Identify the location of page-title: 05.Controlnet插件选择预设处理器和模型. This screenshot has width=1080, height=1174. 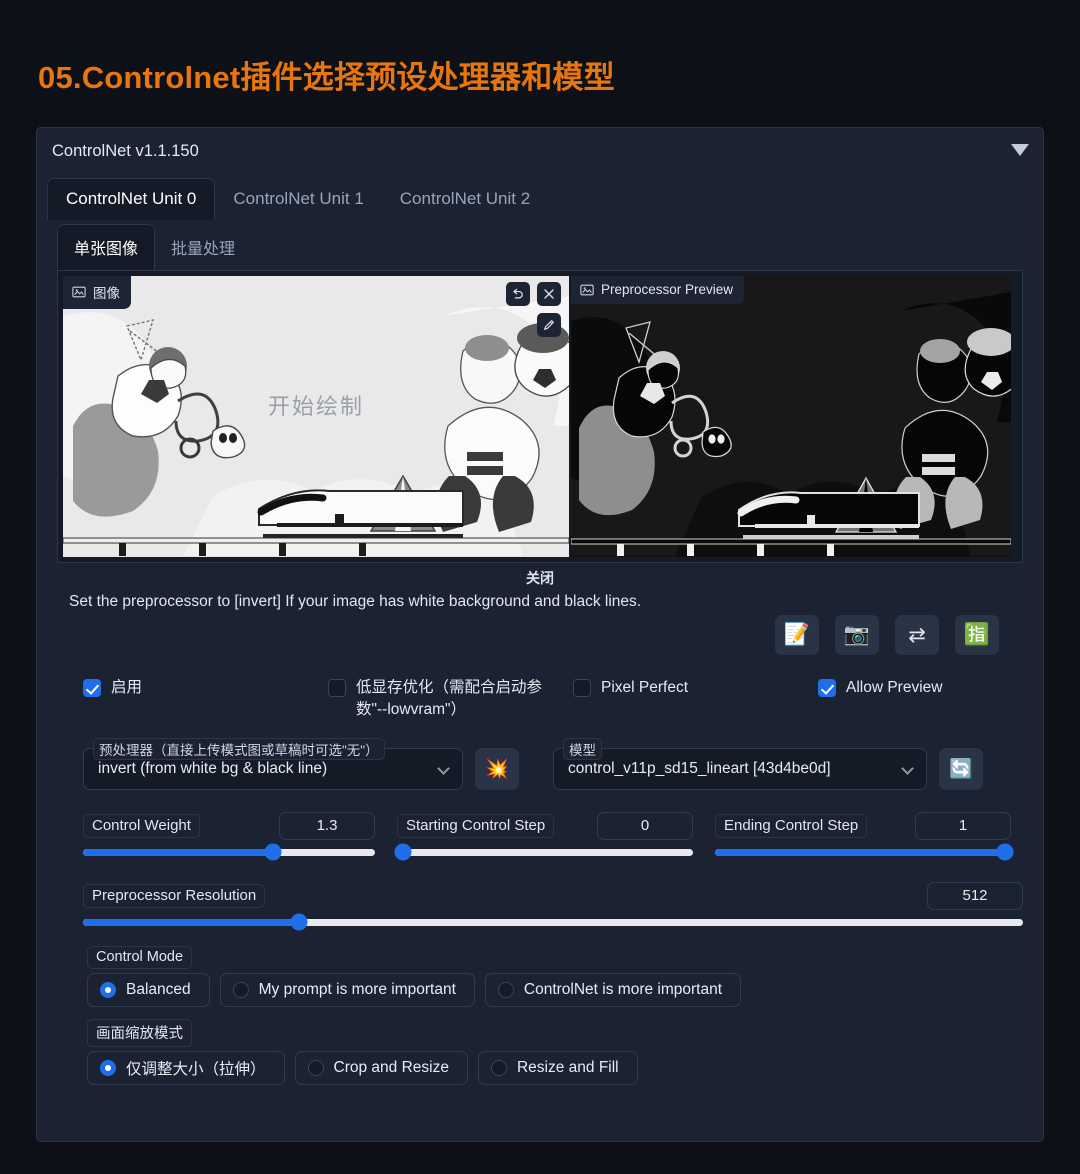
(326, 77).